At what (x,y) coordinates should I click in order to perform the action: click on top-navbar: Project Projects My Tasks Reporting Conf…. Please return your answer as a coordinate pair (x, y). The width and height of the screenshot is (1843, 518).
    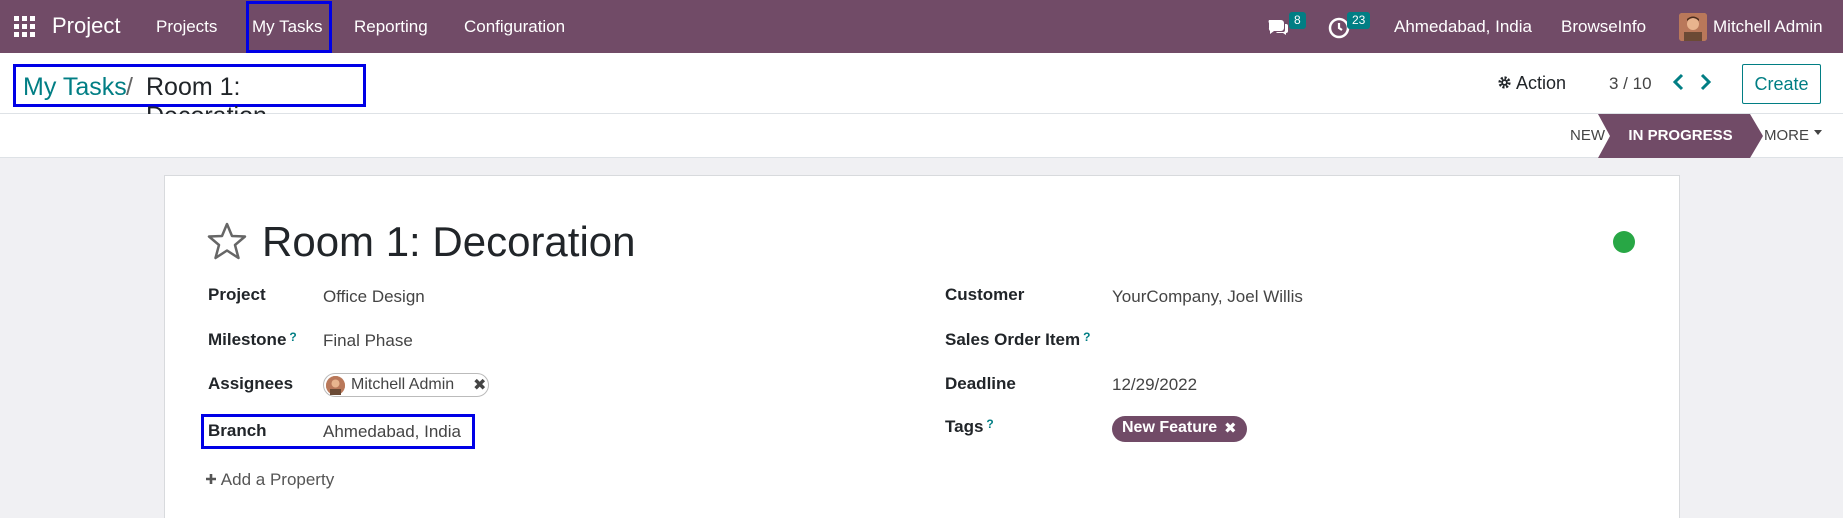
    Looking at the image, I should click on (921, 26).